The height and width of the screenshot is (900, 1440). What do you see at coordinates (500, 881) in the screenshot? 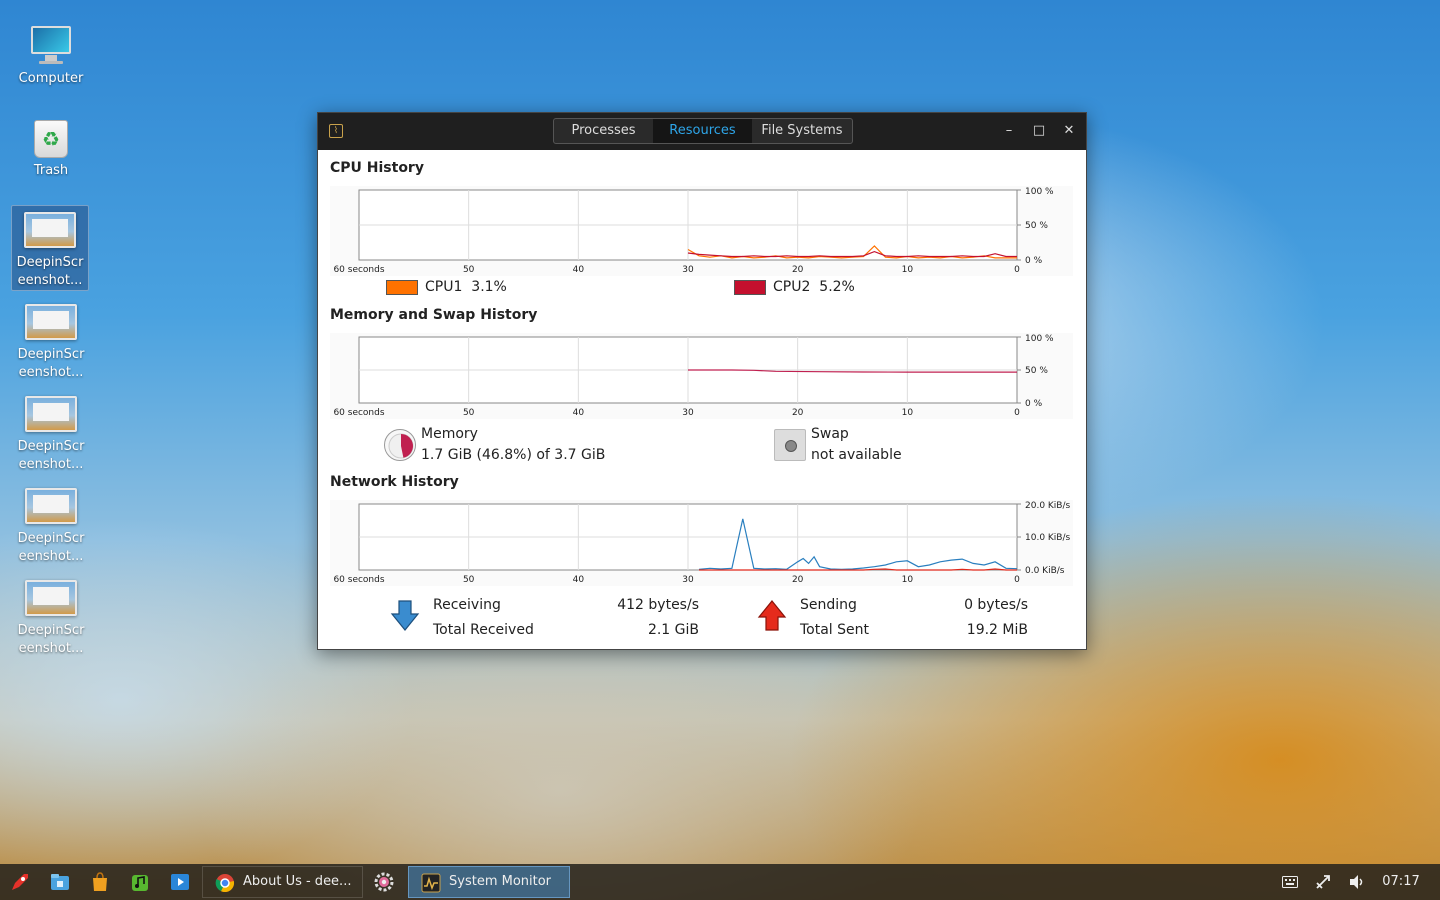
I see `taskbar-task-label: System Monitor` at bounding box center [500, 881].